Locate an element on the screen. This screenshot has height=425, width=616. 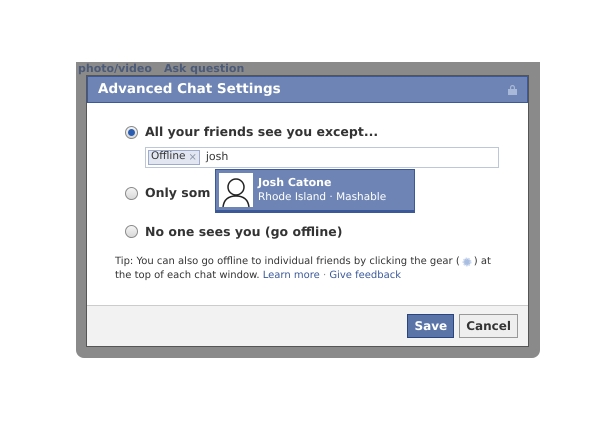
save-button: Save is located at coordinates (430, 326).